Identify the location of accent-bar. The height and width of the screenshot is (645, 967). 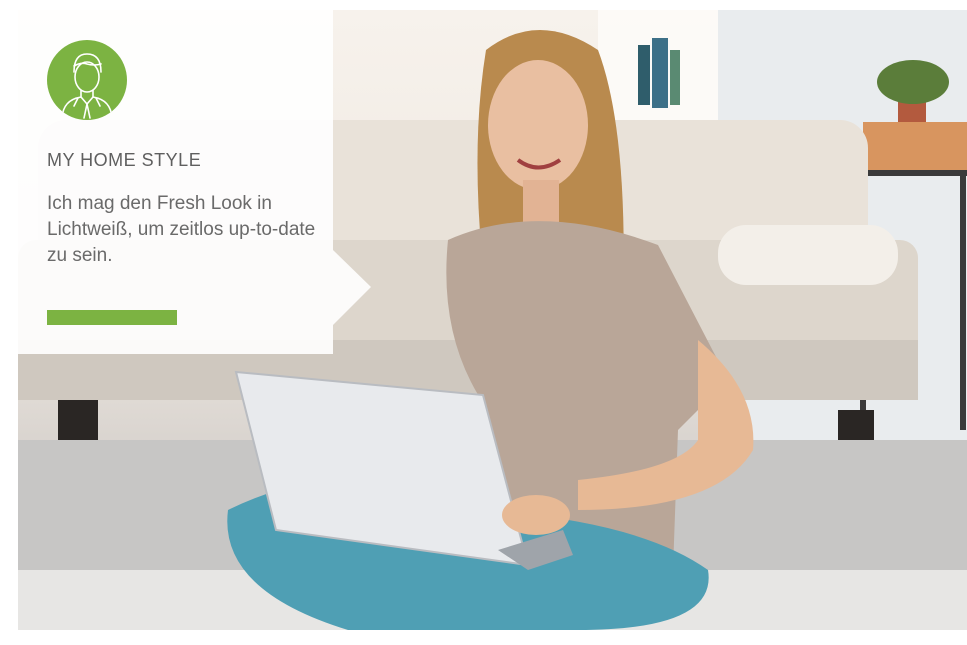
(112, 317).